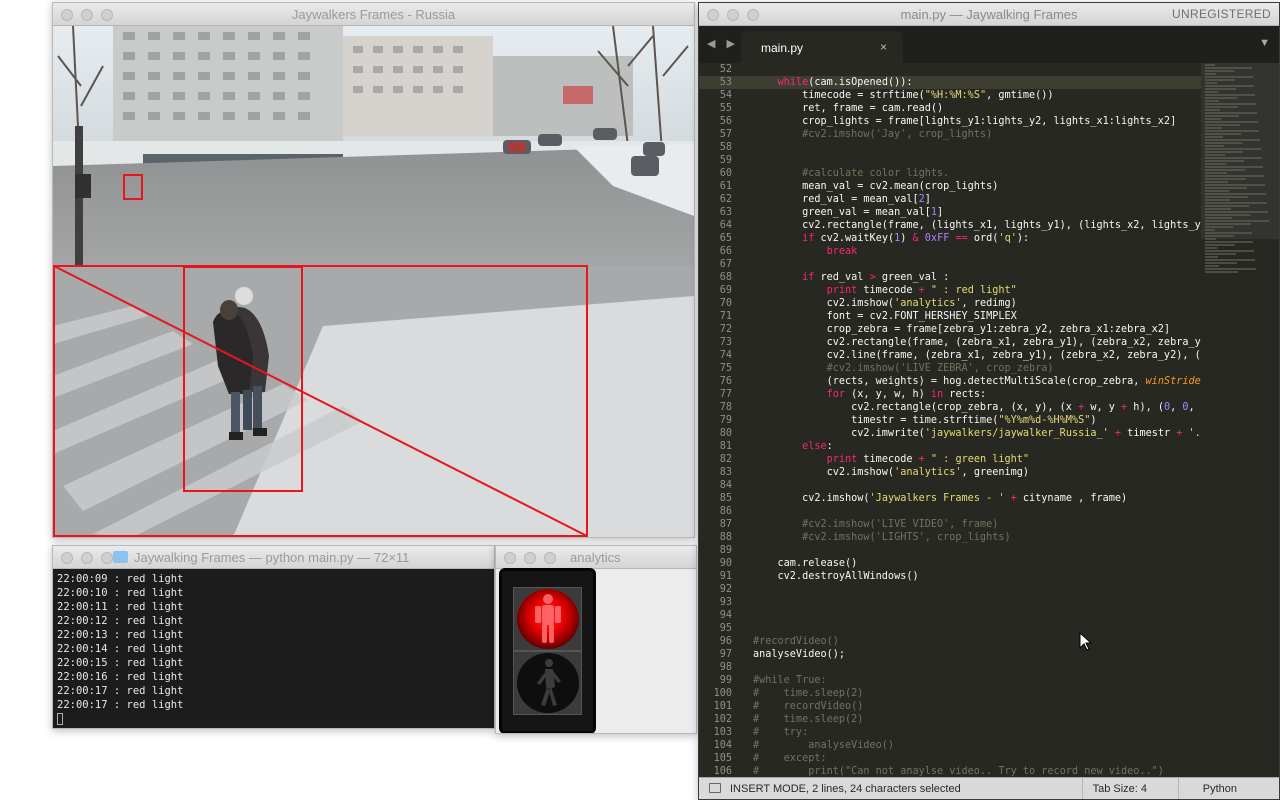 The width and height of the screenshot is (1280, 800). What do you see at coordinates (989, 14) in the screenshot?
I see `editor-titlebar: main.py — Jaywalking Frames UNREGISTERED` at bounding box center [989, 14].